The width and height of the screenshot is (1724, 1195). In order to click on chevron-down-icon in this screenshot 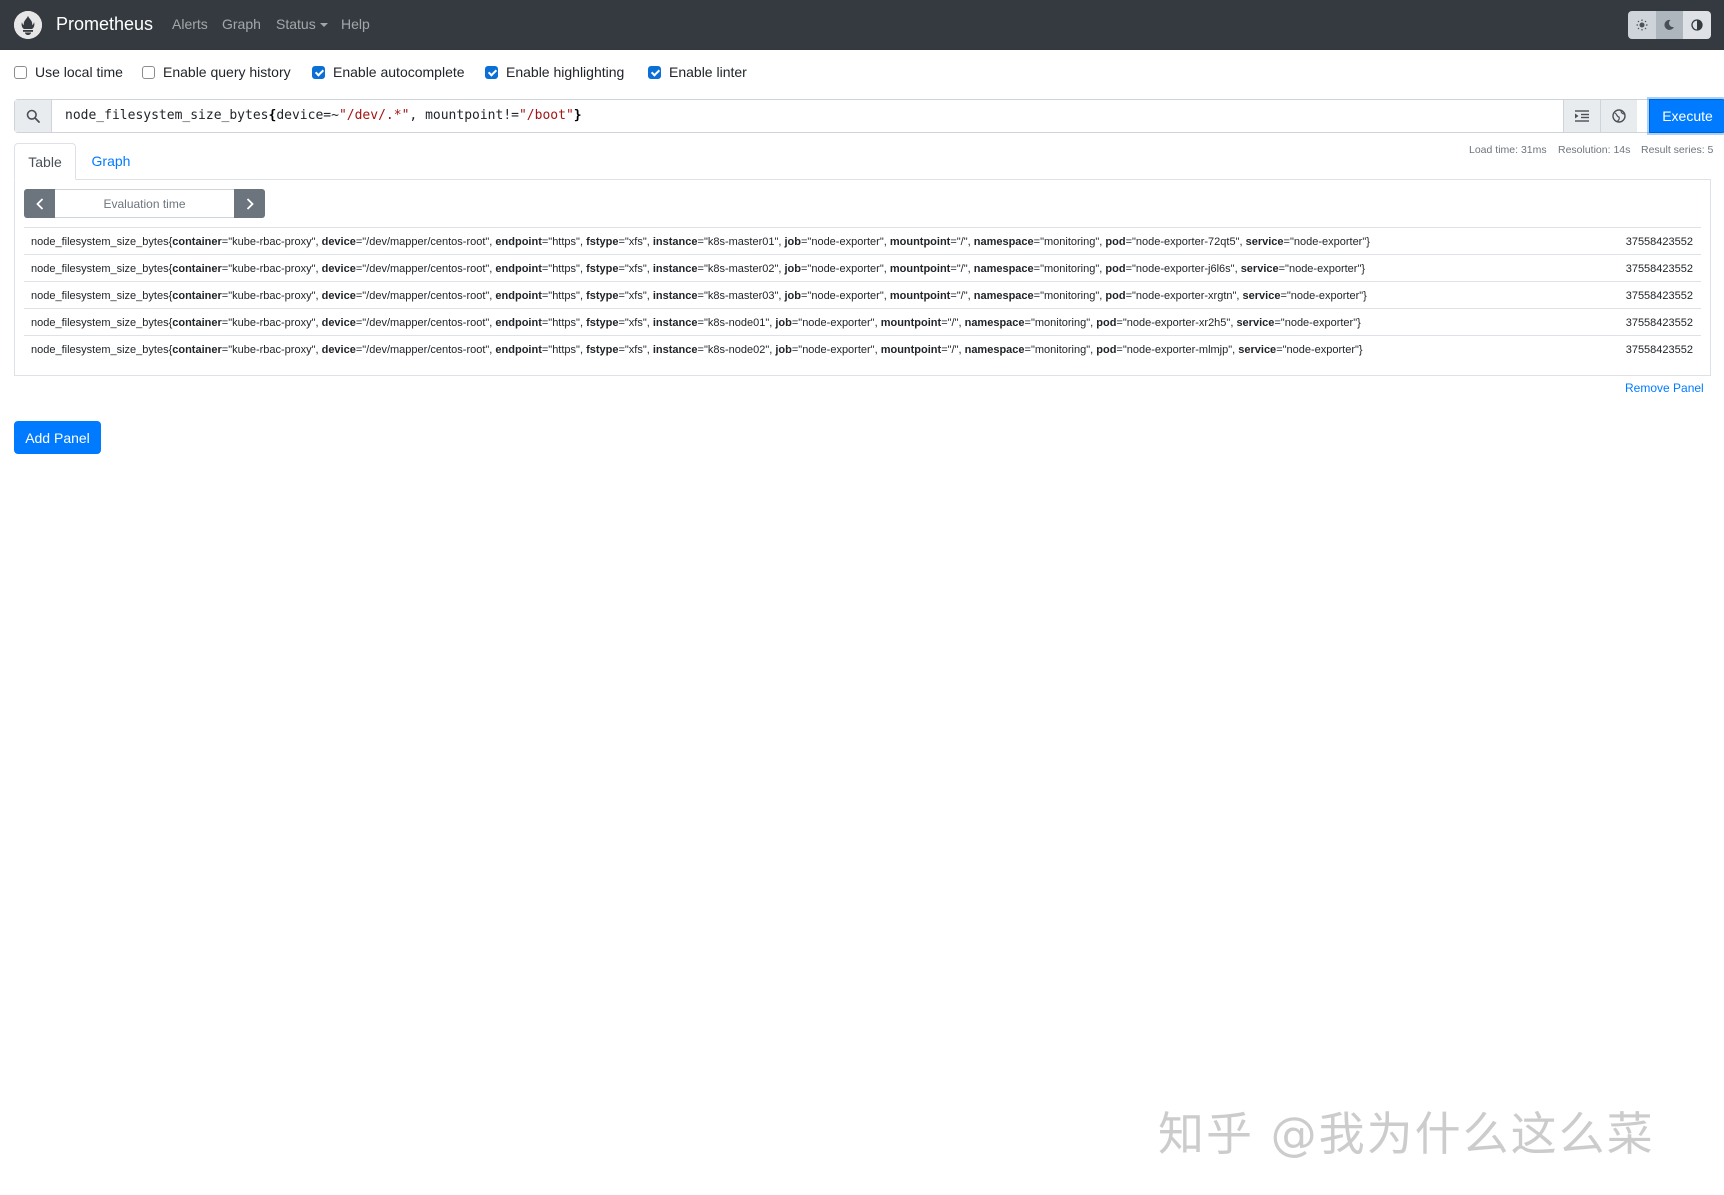, I will do `click(323, 25)`.